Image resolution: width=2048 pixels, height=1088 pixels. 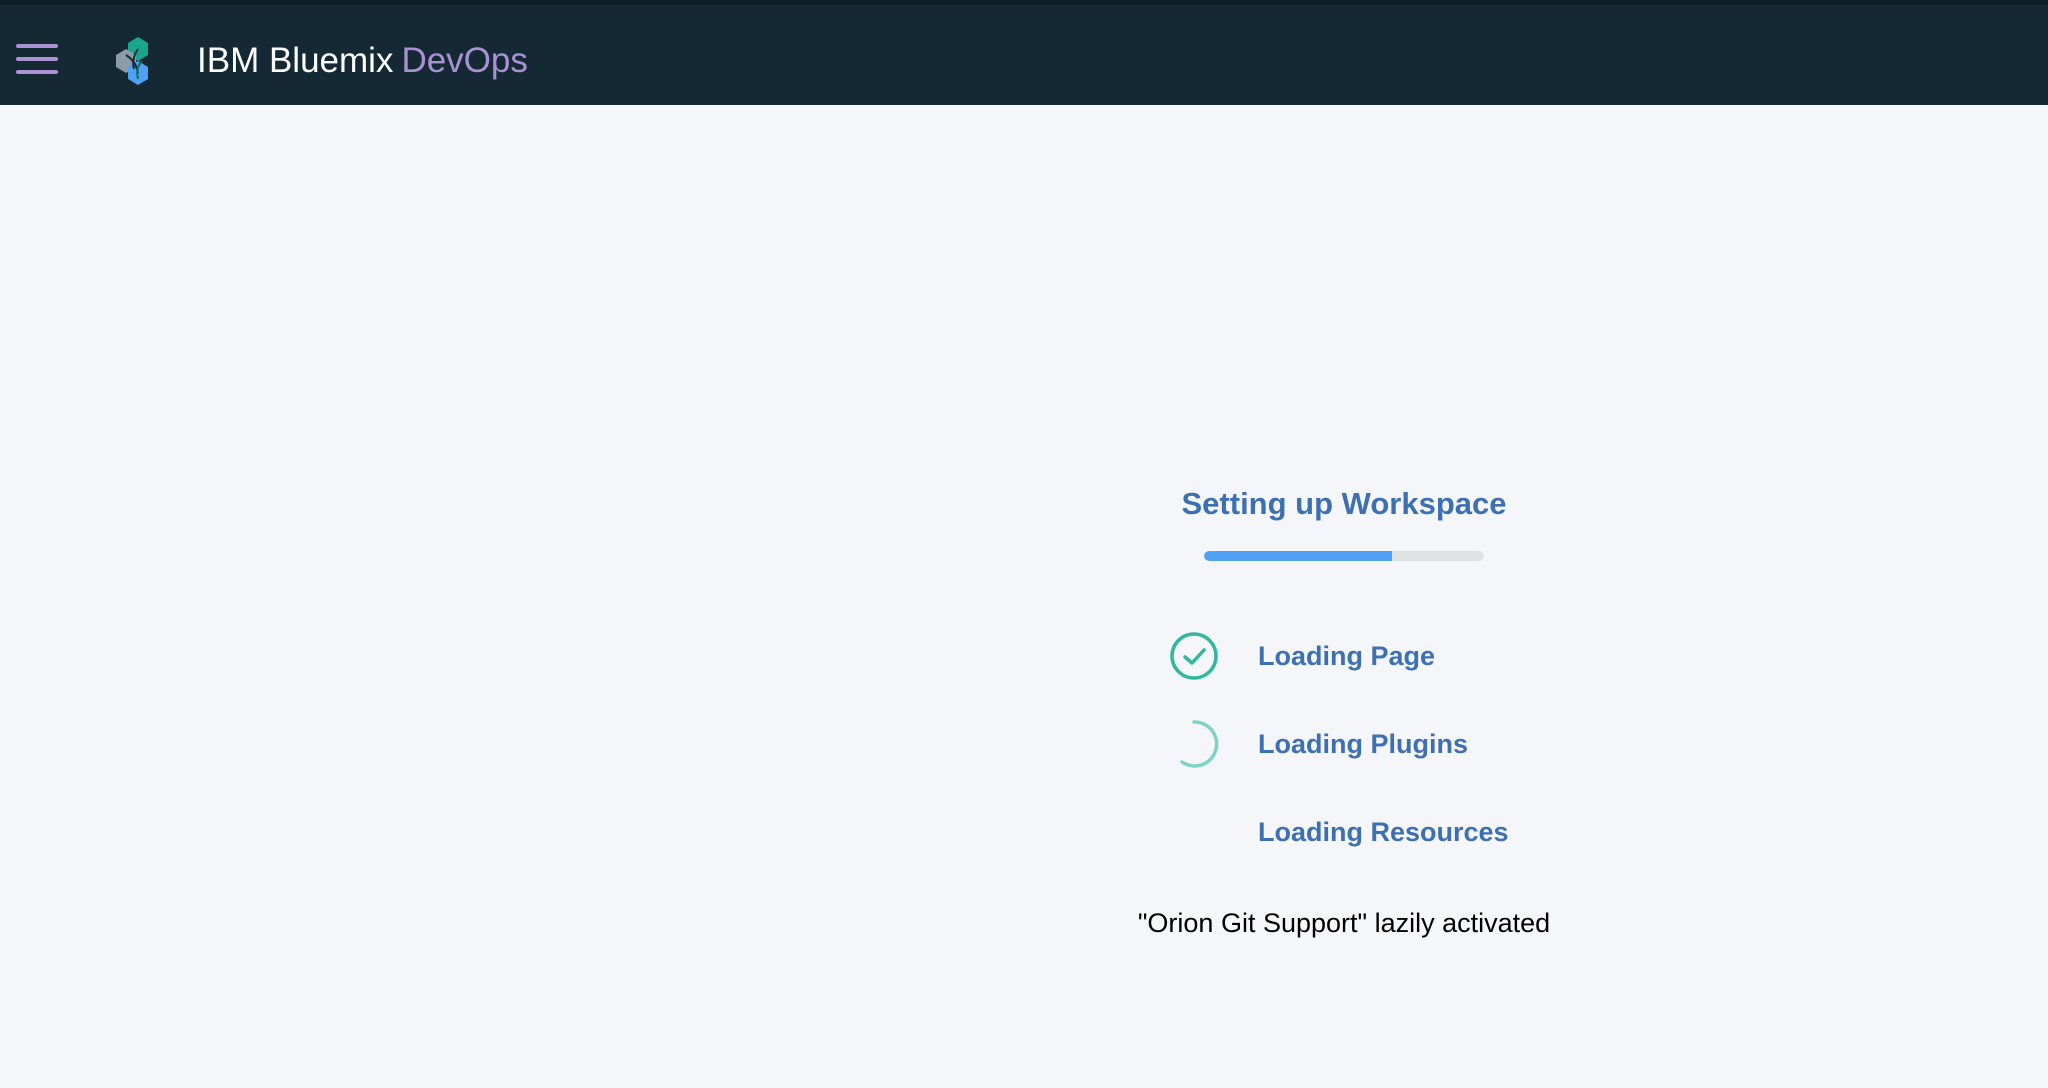 What do you see at coordinates (1194, 656) in the screenshot?
I see `check-circle-icon` at bounding box center [1194, 656].